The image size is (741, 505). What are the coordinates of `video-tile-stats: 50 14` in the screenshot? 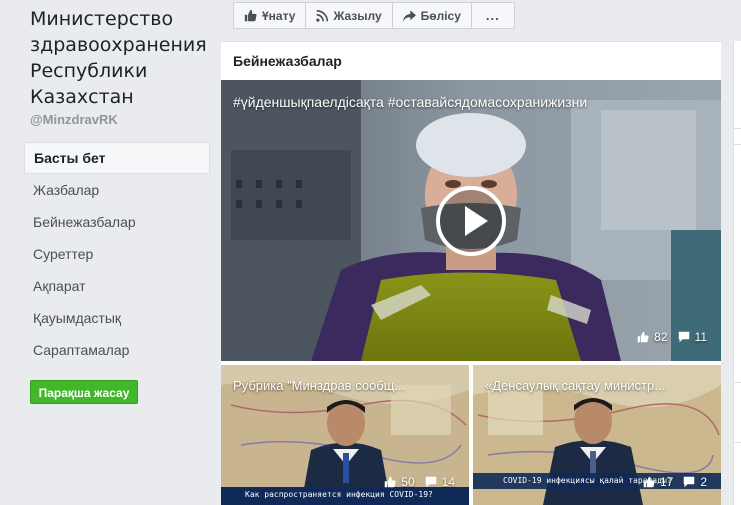 It's located at (419, 482).